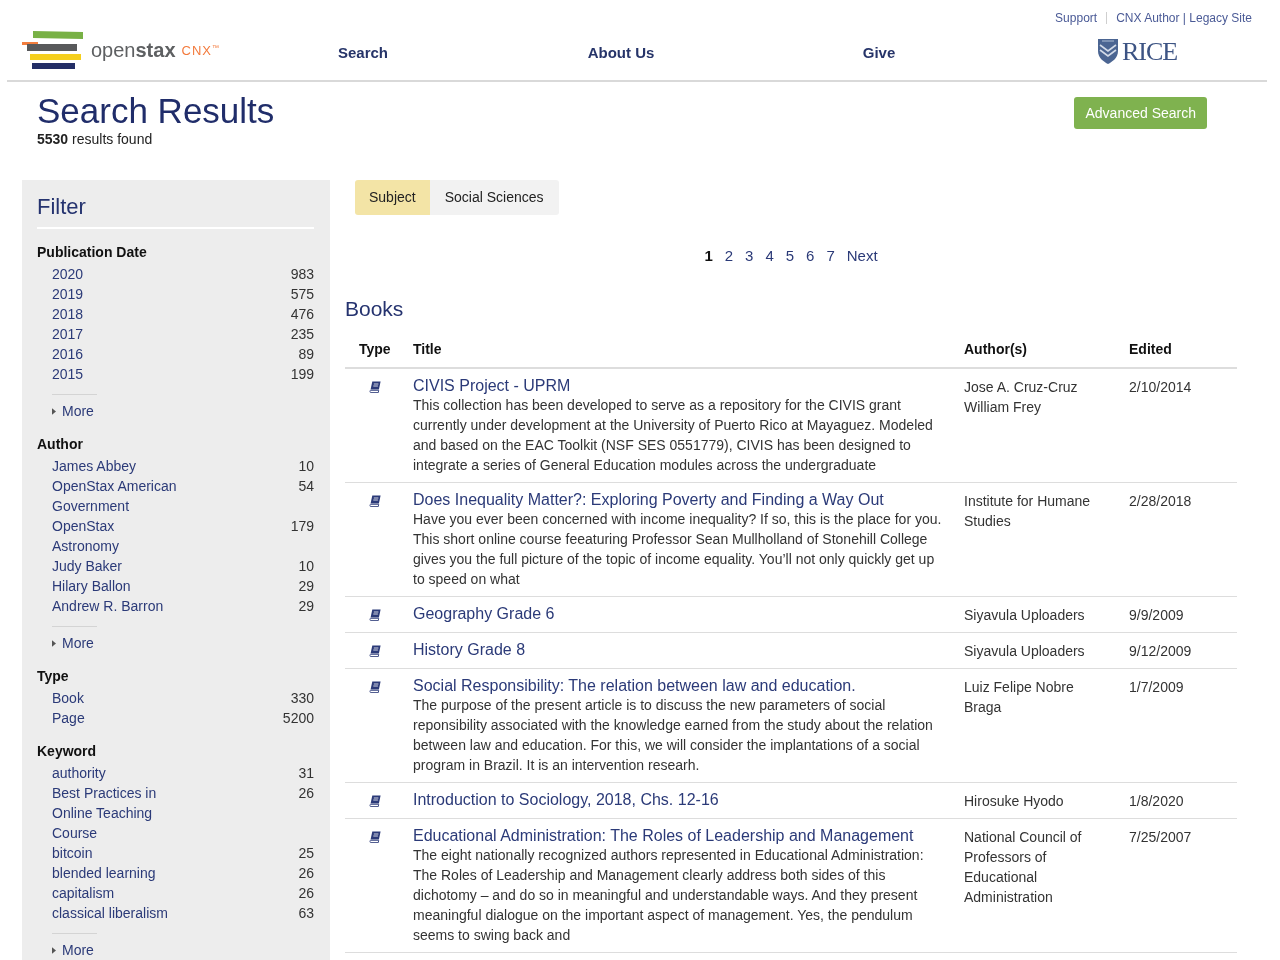  What do you see at coordinates (1160, 651) in the screenshot?
I see `edited-date: 9/12/2009` at bounding box center [1160, 651].